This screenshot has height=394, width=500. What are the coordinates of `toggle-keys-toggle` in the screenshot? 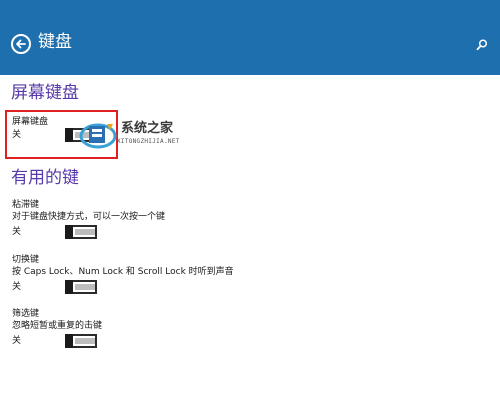 It's located at (81, 287).